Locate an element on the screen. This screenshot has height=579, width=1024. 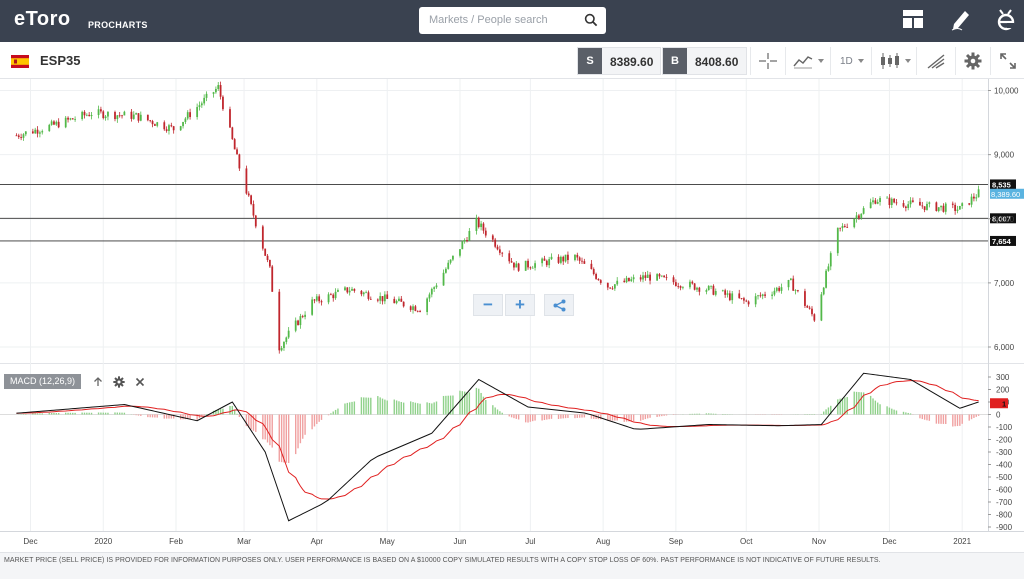
buy-price-box: B 8408.60 is located at coordinates (704, 61).